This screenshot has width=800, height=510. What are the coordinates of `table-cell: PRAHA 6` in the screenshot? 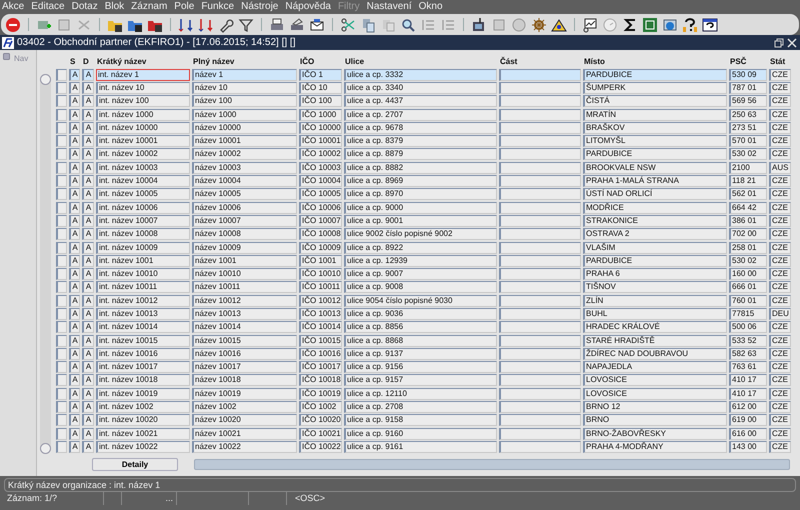 It's located at (655, 274).